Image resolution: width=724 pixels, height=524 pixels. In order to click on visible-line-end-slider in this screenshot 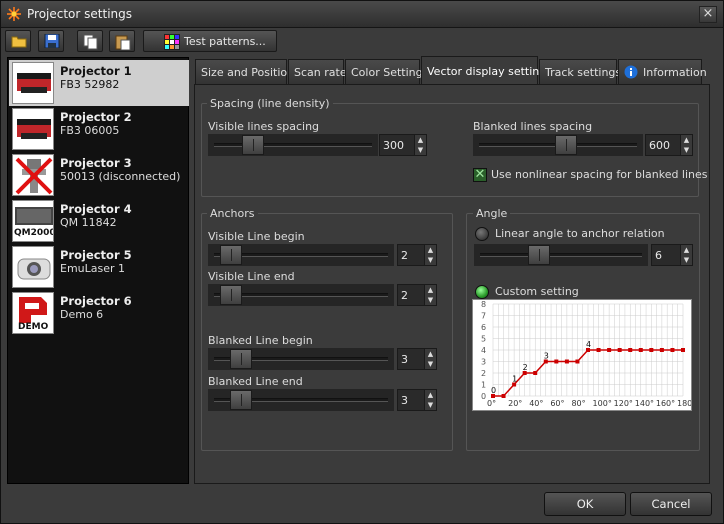, I will do `click(301, 295)`.